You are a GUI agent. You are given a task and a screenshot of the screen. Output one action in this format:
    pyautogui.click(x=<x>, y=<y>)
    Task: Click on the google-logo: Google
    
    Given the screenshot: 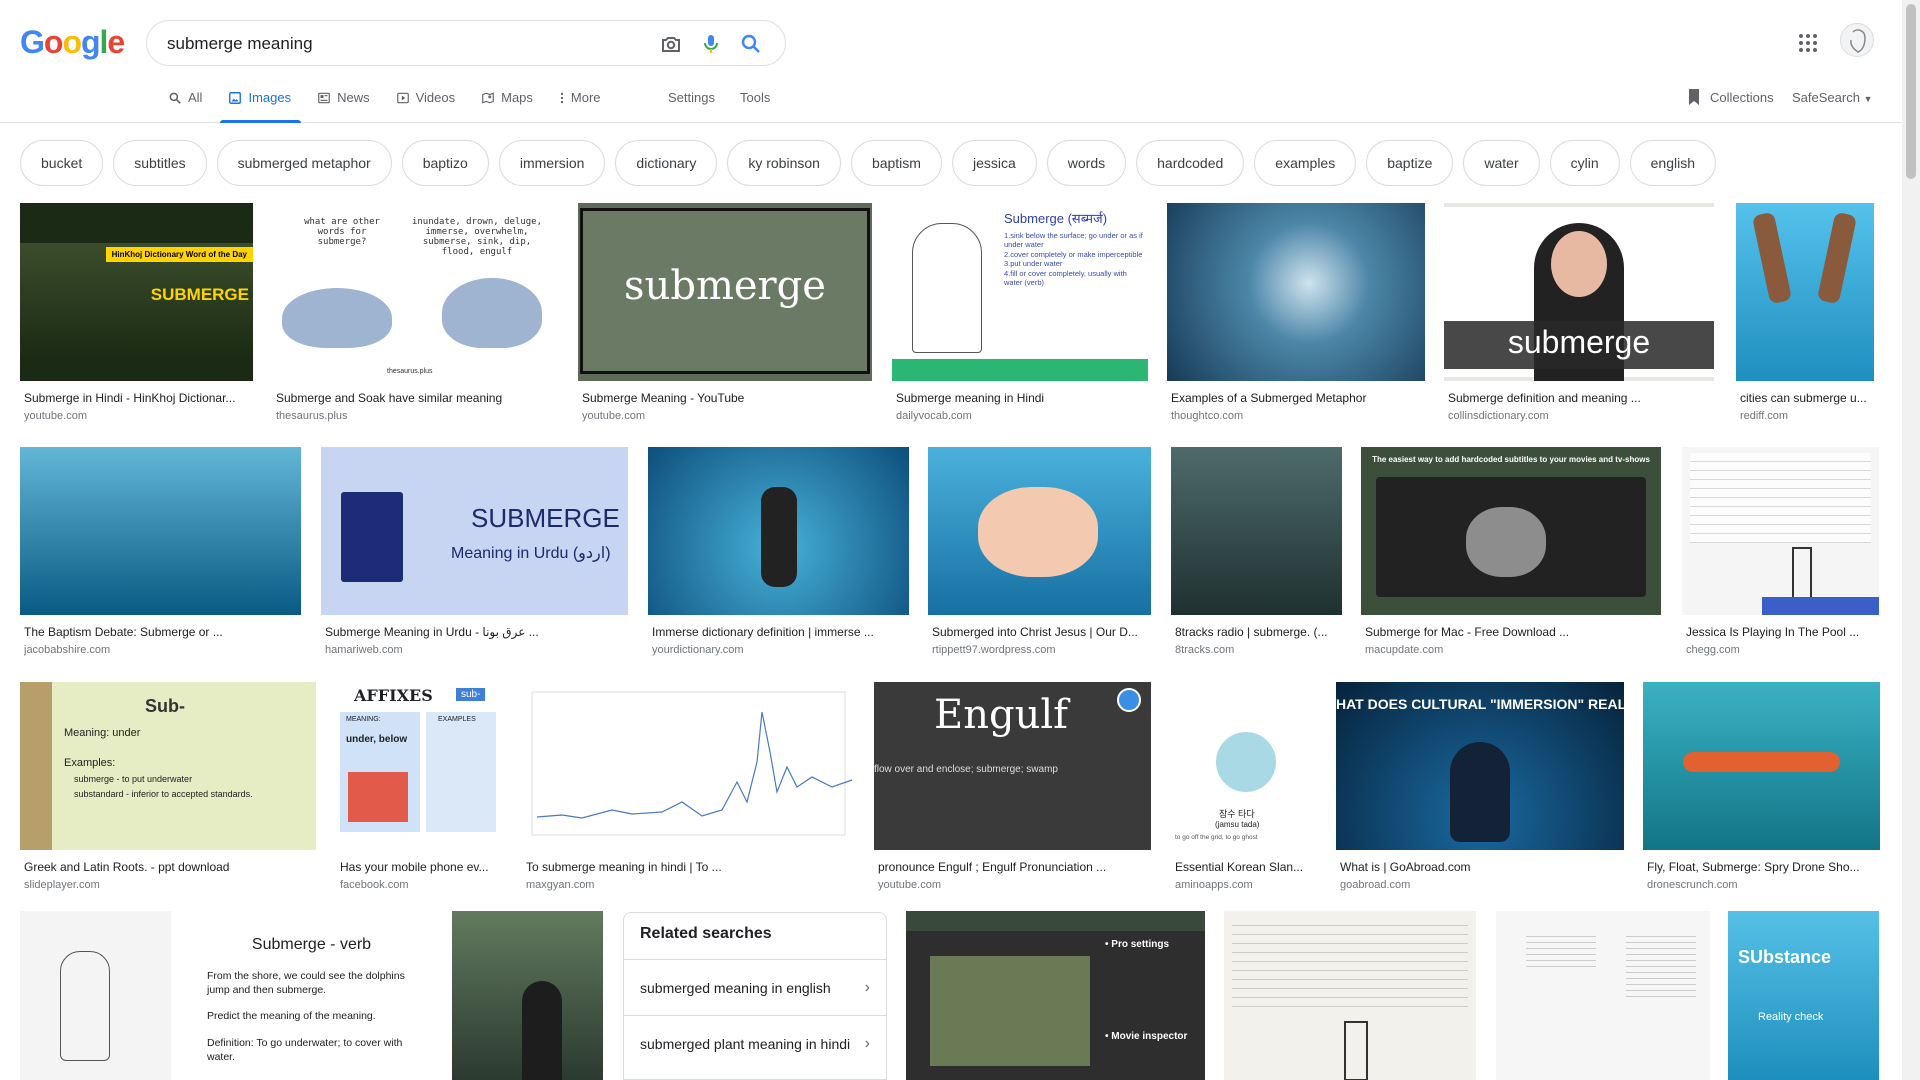 What is the action you would take?
    pyautogui.click(x=72, y=42)
    